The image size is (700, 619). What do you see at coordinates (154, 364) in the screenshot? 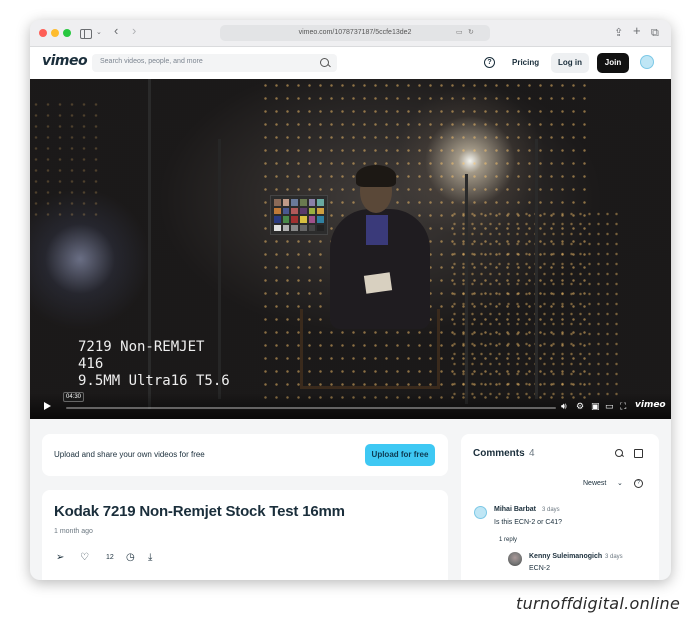
I see `film-stock-overlay: 7219 Non-REMJET 416 9.5MM Ultra16 T5.6` at bounding box center [154, 364].